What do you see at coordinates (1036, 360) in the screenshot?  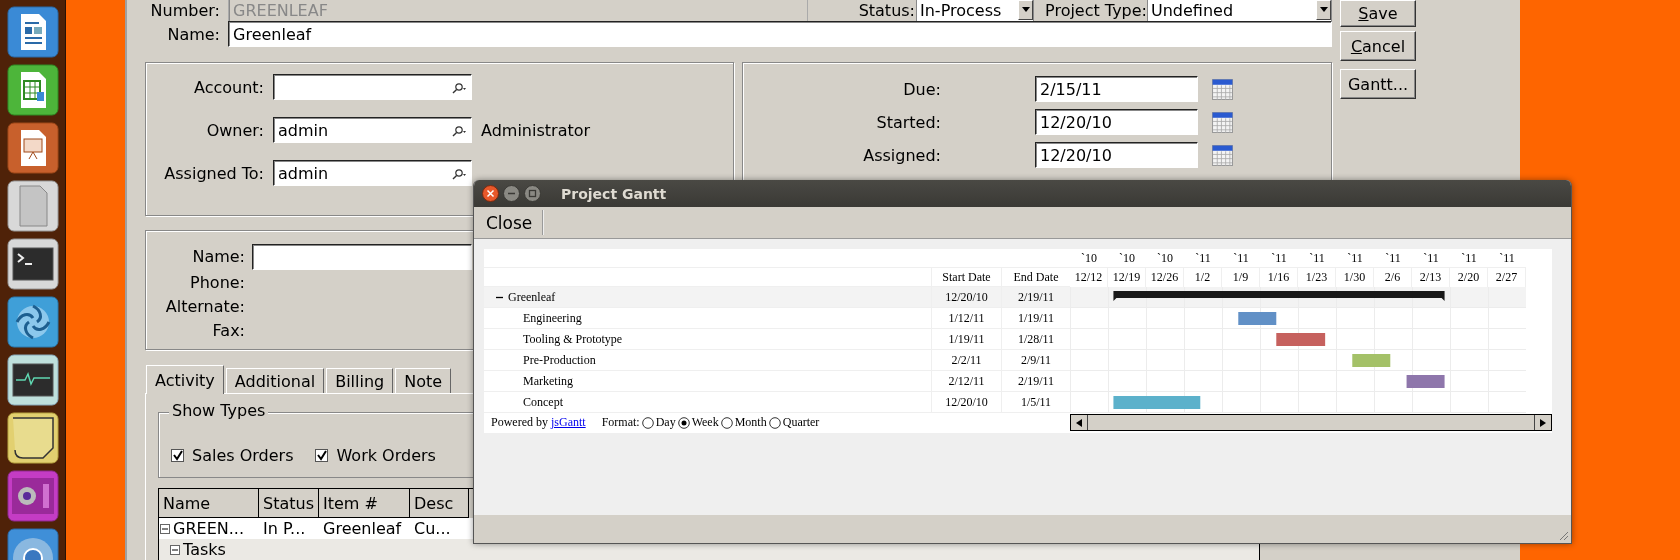 I see `end-date: 2/9/11` at bounding box center [1036, 360].